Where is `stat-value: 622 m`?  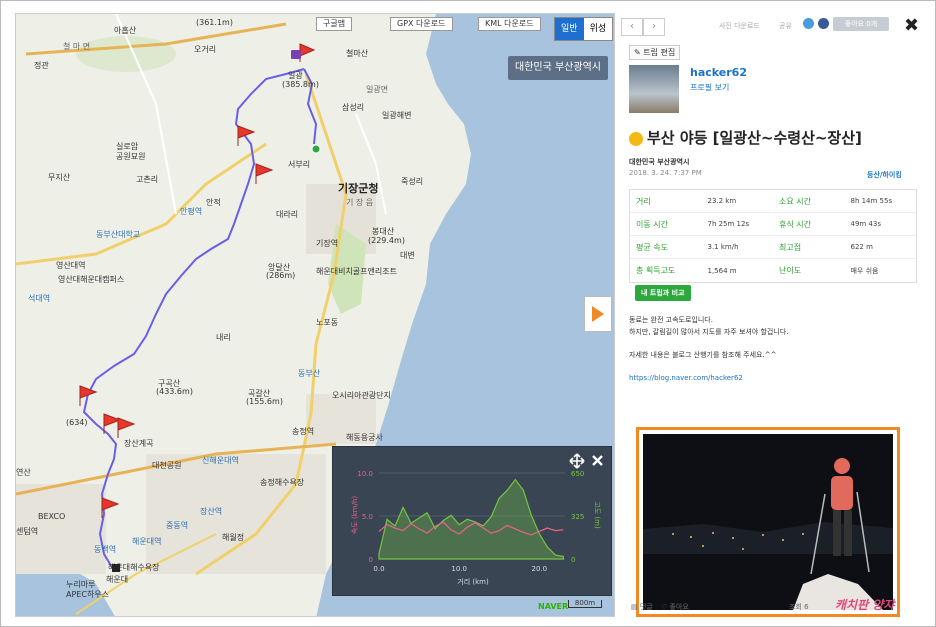
stat-value: 622 m is located at coordinates (861, 247).